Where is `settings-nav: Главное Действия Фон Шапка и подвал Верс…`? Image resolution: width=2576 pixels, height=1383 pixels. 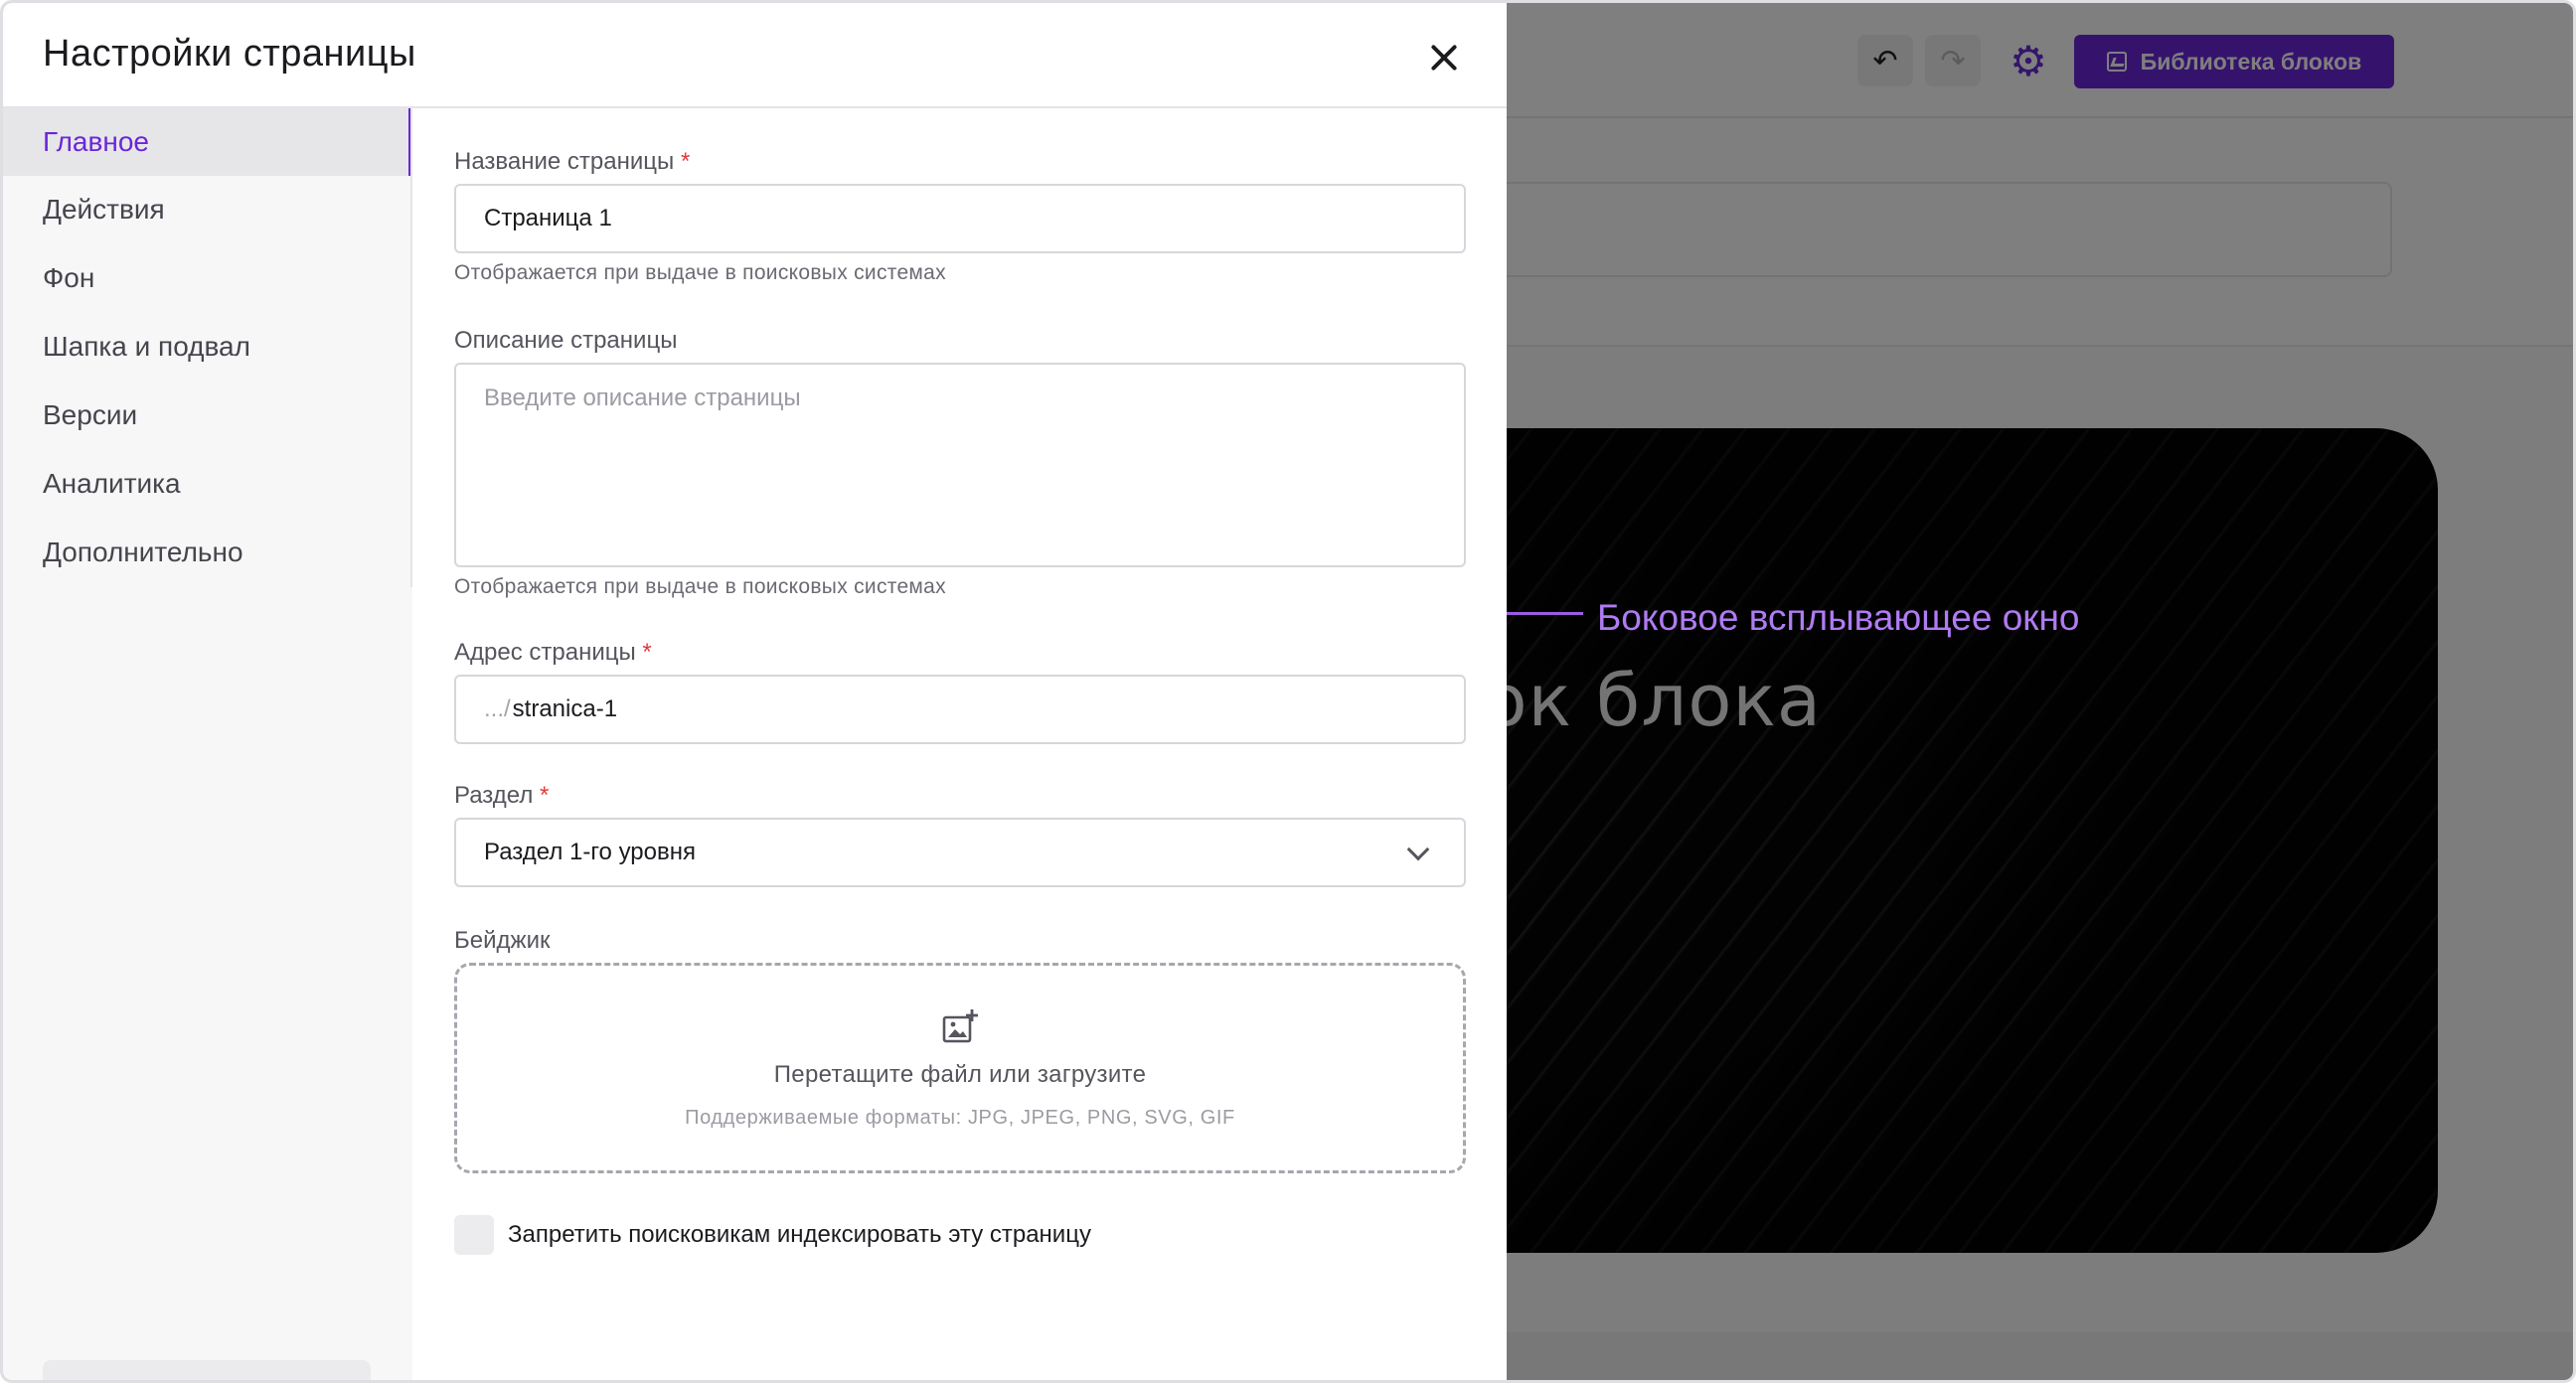
settings-nav: Главное Действия Фон Шапка и подвал Верс… is located at coordinates (207, 744).